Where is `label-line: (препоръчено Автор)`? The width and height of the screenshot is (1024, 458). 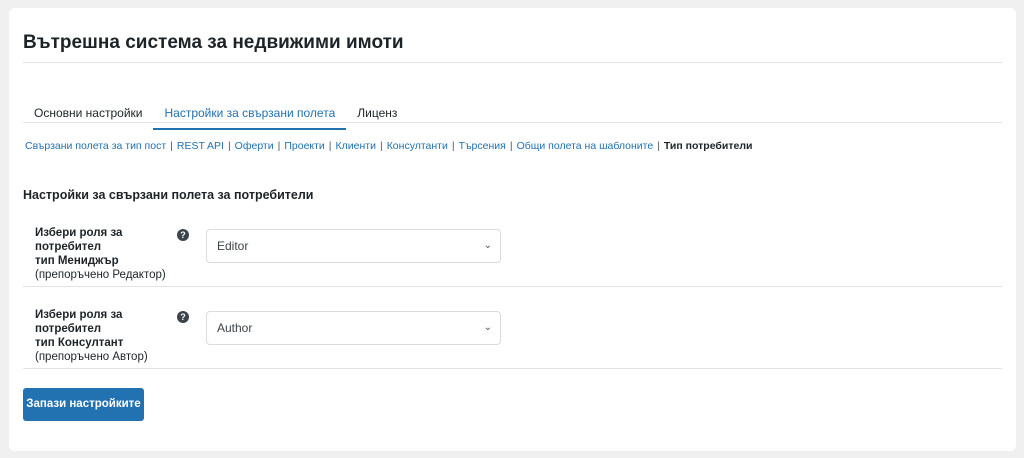 label-line: (препоръчено Автор) is located at coordinates (91, 357).